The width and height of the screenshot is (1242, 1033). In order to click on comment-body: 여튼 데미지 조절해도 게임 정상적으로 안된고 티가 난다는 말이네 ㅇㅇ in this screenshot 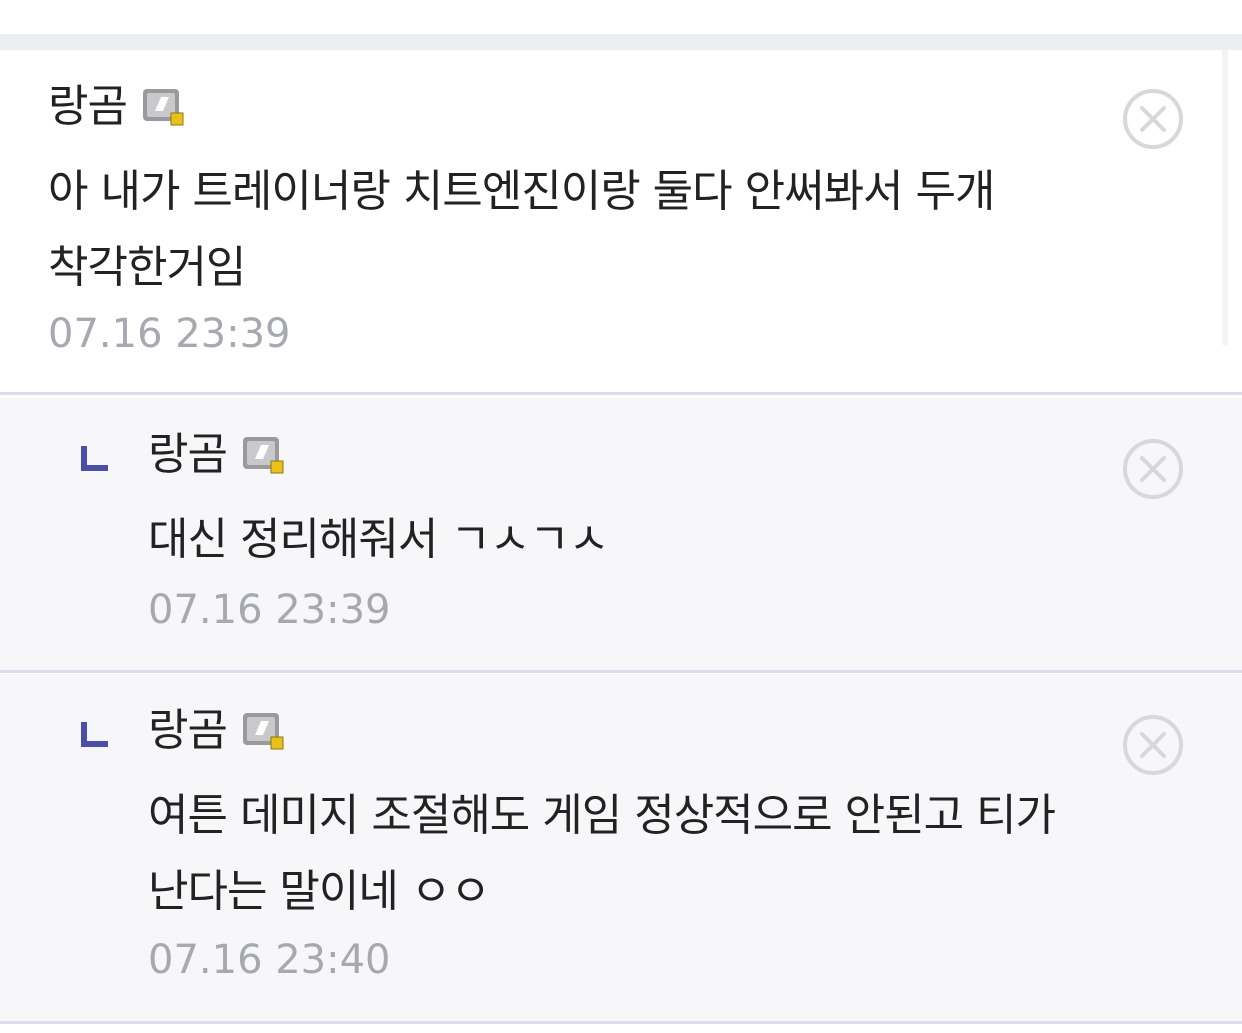, I will do `click(602, 853)`.